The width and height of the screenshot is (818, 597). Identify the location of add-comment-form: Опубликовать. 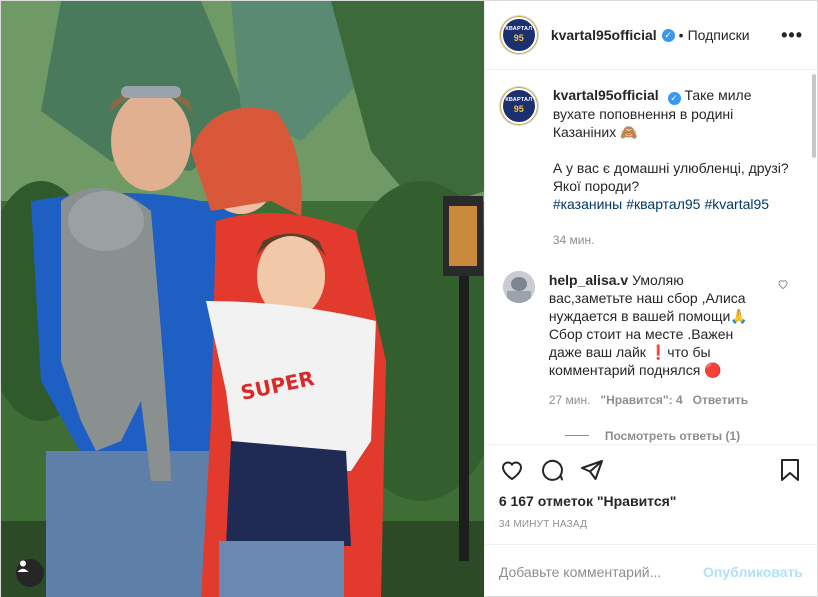
(650, 570).